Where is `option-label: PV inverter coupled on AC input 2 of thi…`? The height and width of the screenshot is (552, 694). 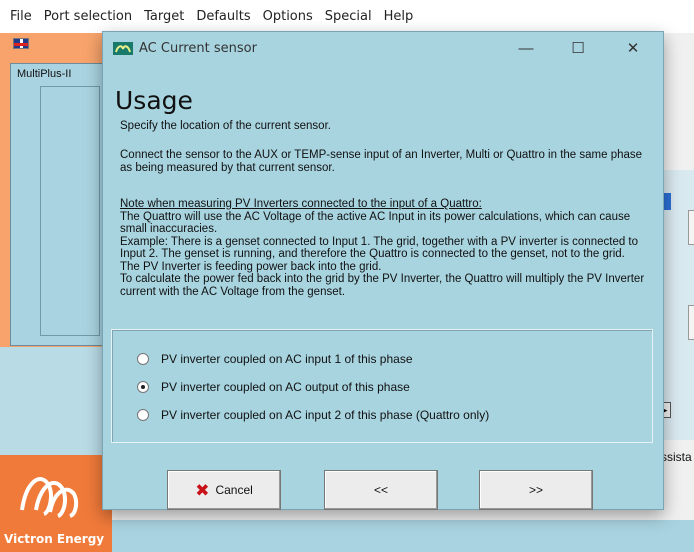
option-label: PV inverter coupled on AC input 2 of thi… is located at coordinates (325, 415).